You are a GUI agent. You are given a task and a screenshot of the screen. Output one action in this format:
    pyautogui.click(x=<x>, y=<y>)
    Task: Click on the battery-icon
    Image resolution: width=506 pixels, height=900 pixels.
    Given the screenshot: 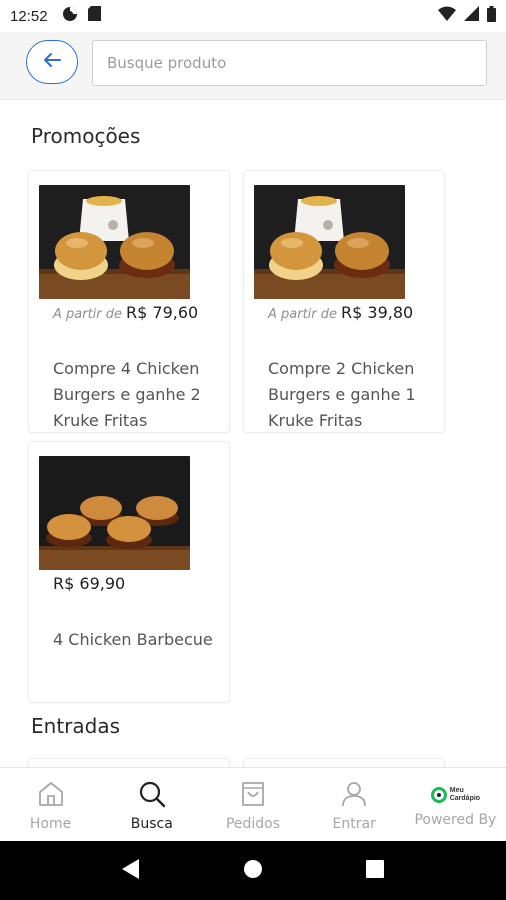 What is the action you would take?
    pyautogui.click(x=491, y=16)
    